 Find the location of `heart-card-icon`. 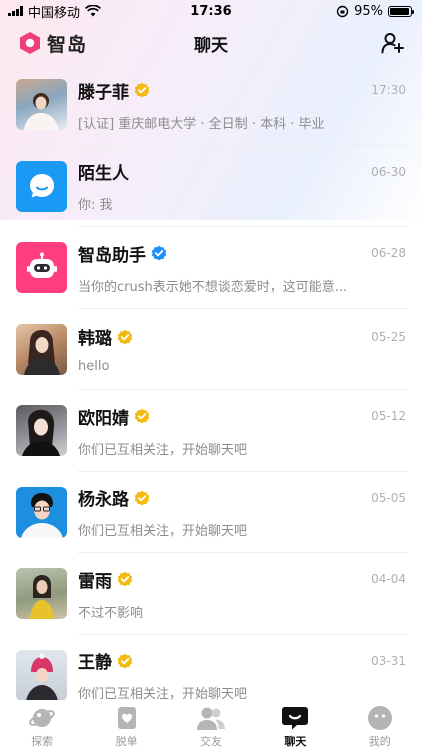

heart-card-icon is located at coordinates (126, 718).